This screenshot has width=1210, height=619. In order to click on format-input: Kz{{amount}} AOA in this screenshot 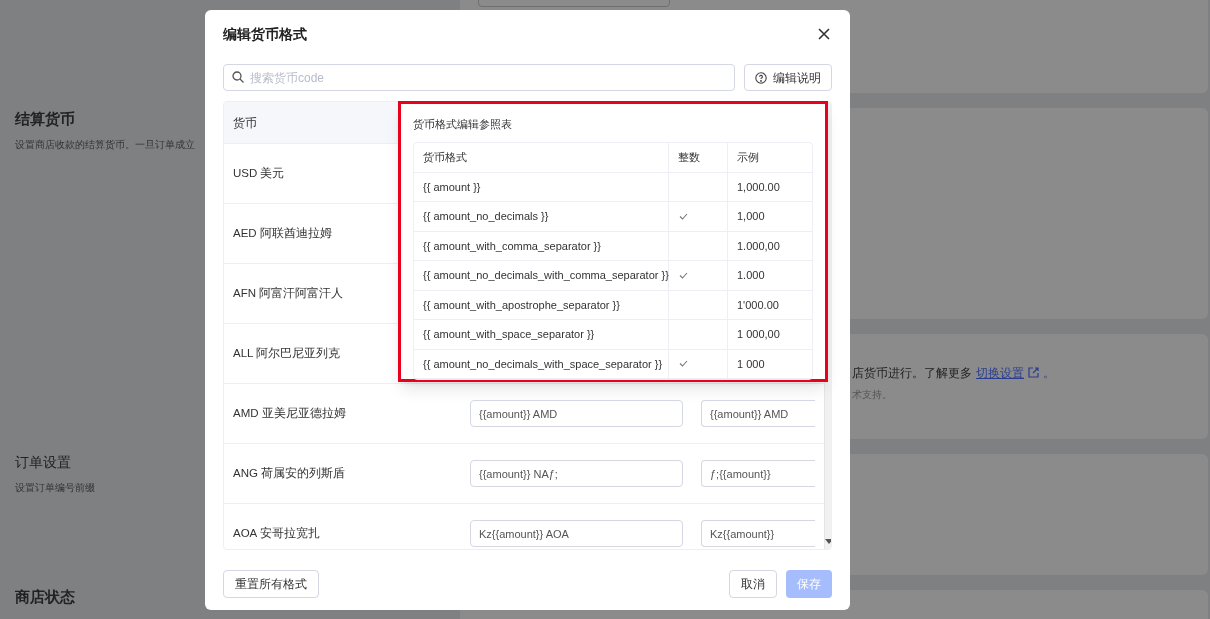, I will do `click(576, 533)`.